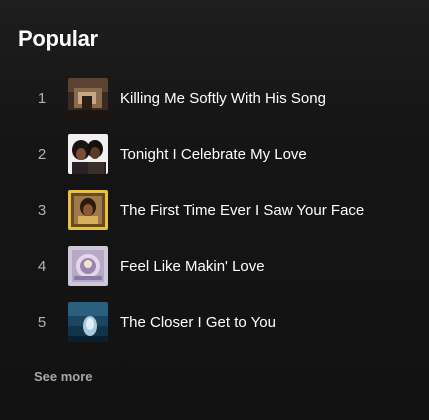 The width and height of the screenshot is (429, 420). Describe the element at coordinates (42, 322) in the screenshot. I see `track-number: 5` at that location.